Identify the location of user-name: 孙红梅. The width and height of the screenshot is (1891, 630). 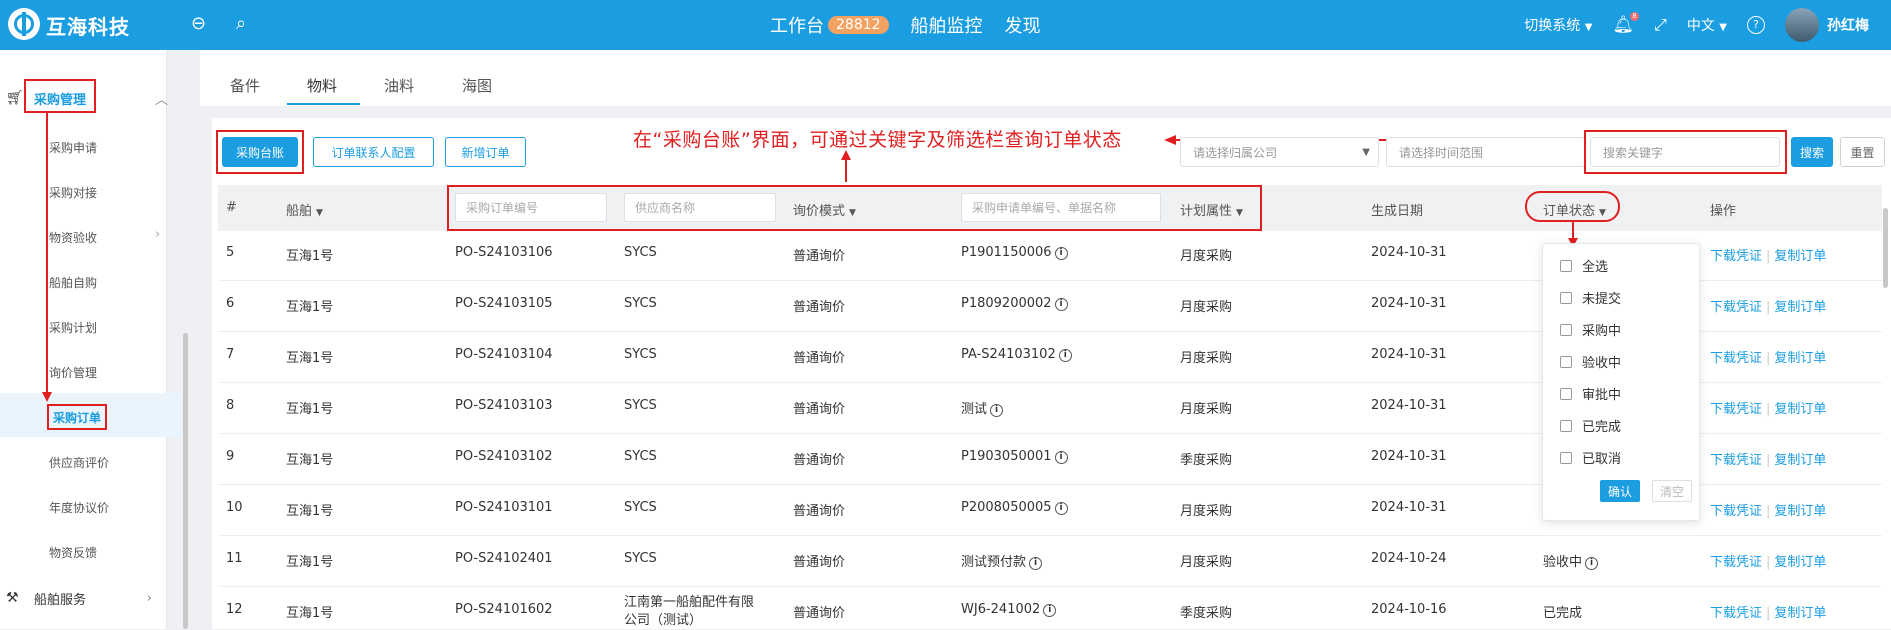
(1848, 25).